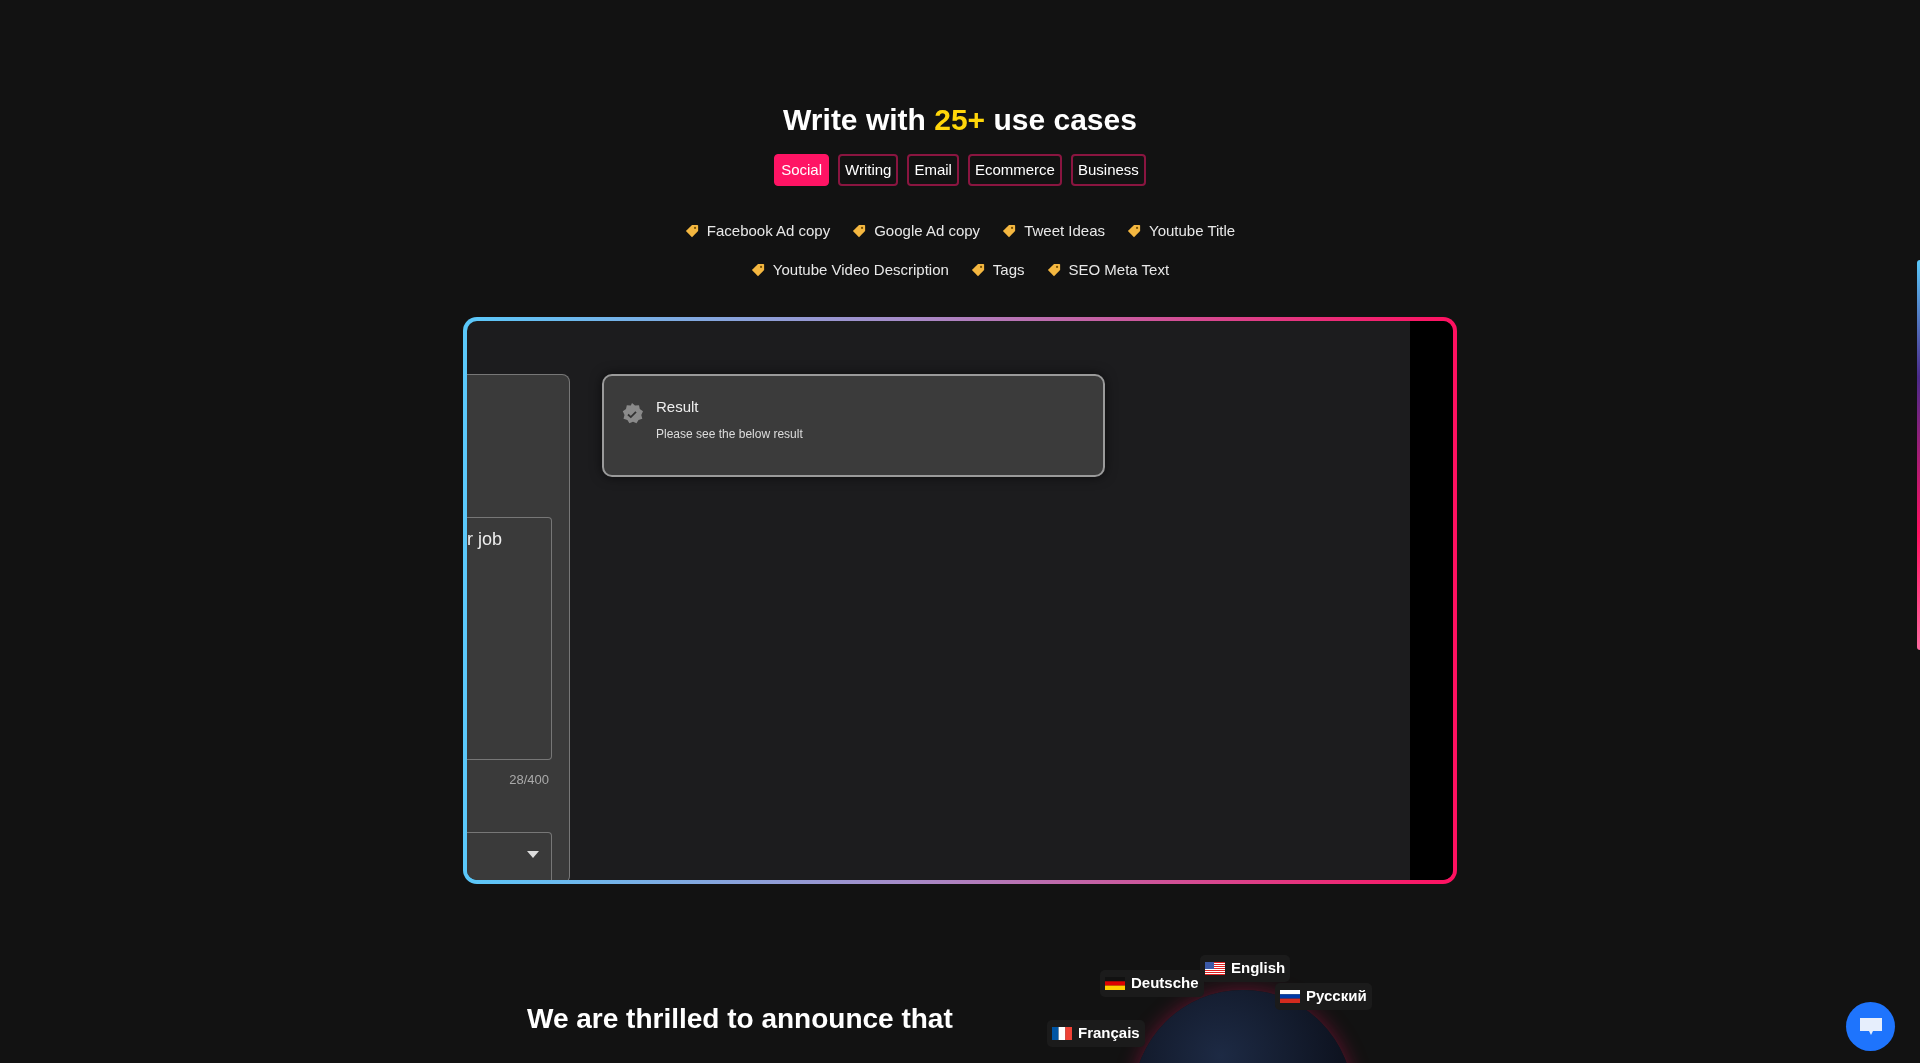 The height and width of the screenshot is (1063, 1920). Describe the element at coordinates (1165, 983) in the screenshot. I see `language-label: Deutsche` at that location.